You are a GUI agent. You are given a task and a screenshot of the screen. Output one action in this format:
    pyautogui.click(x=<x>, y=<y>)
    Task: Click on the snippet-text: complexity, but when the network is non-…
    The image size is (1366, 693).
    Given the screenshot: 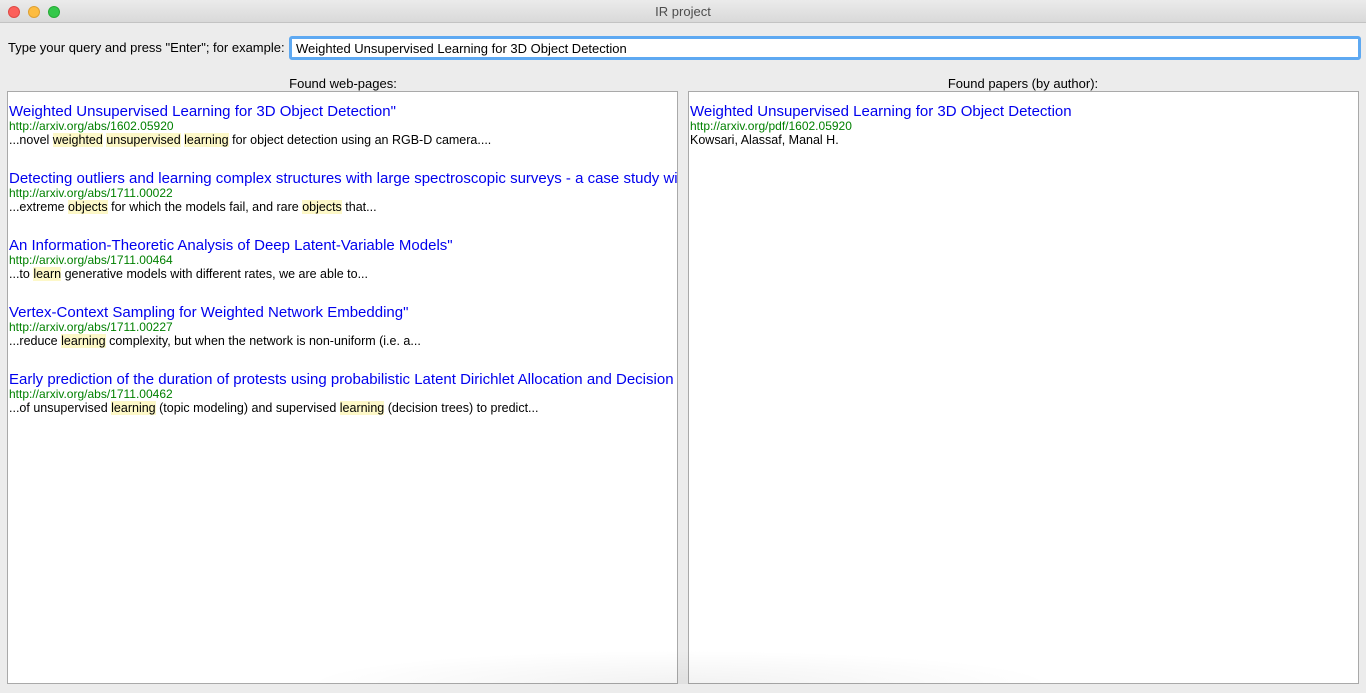 What is the action you would take?
    pyautogui.click(x=263, y=341)
    